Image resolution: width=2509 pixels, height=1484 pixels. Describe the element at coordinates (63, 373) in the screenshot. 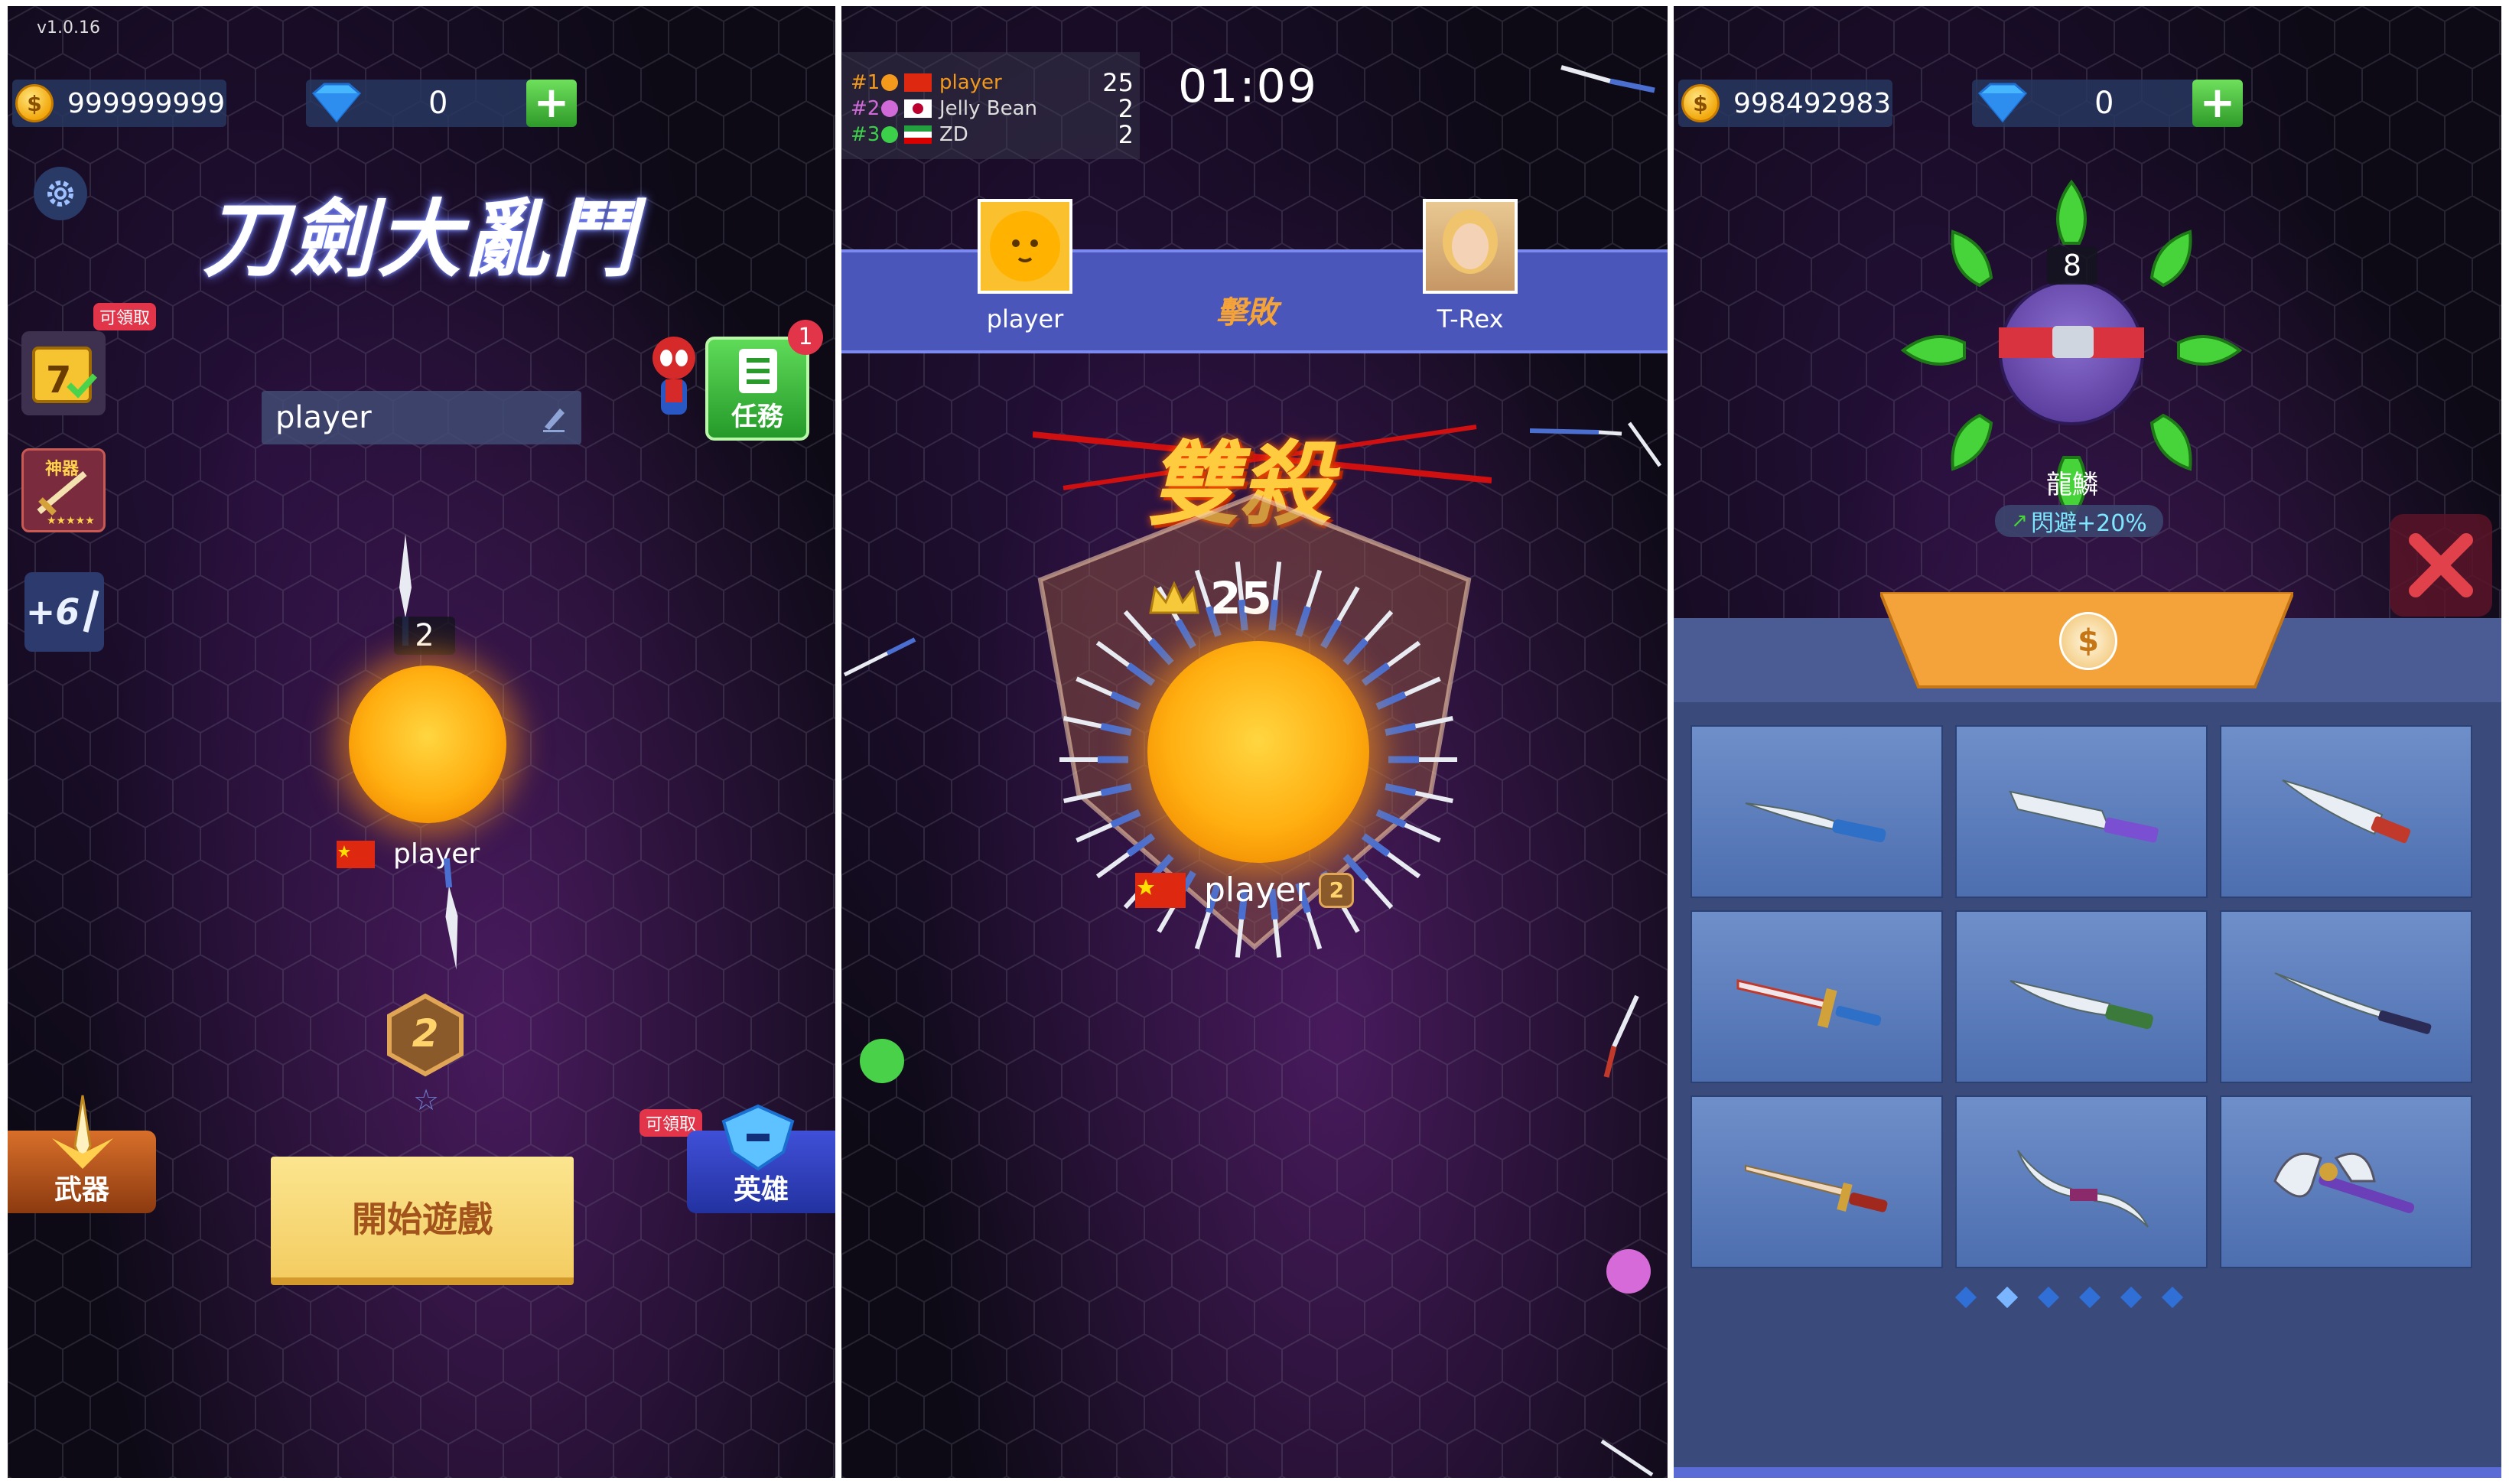

I see `daily-checkin-button: 7` at that location.